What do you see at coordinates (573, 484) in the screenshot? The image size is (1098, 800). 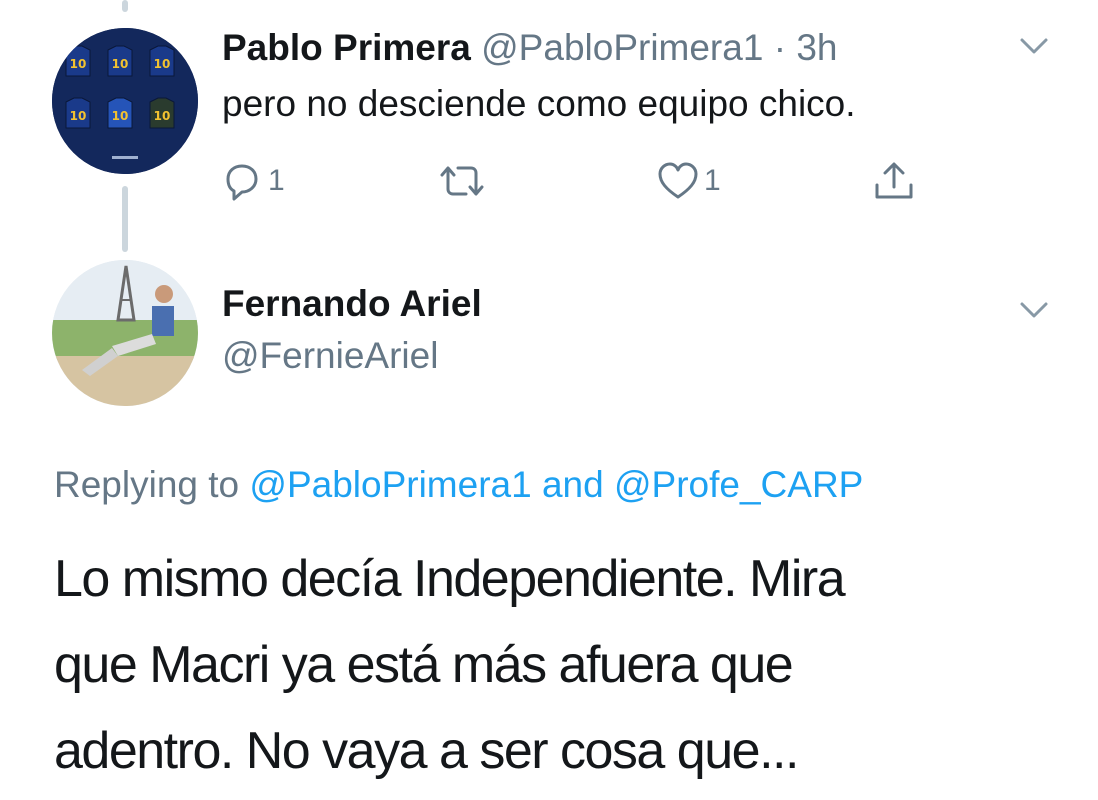 I see `replying-and: and` at bounding box center [573, 484].